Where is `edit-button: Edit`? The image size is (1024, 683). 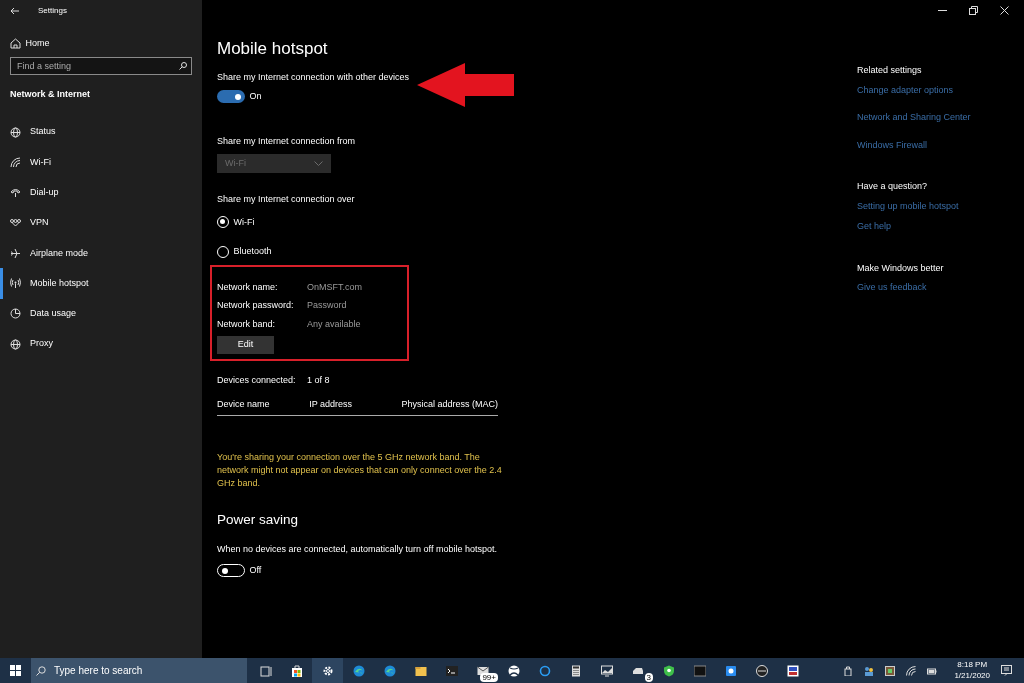 edit-button: Edit is located at coordinates (245, 345).